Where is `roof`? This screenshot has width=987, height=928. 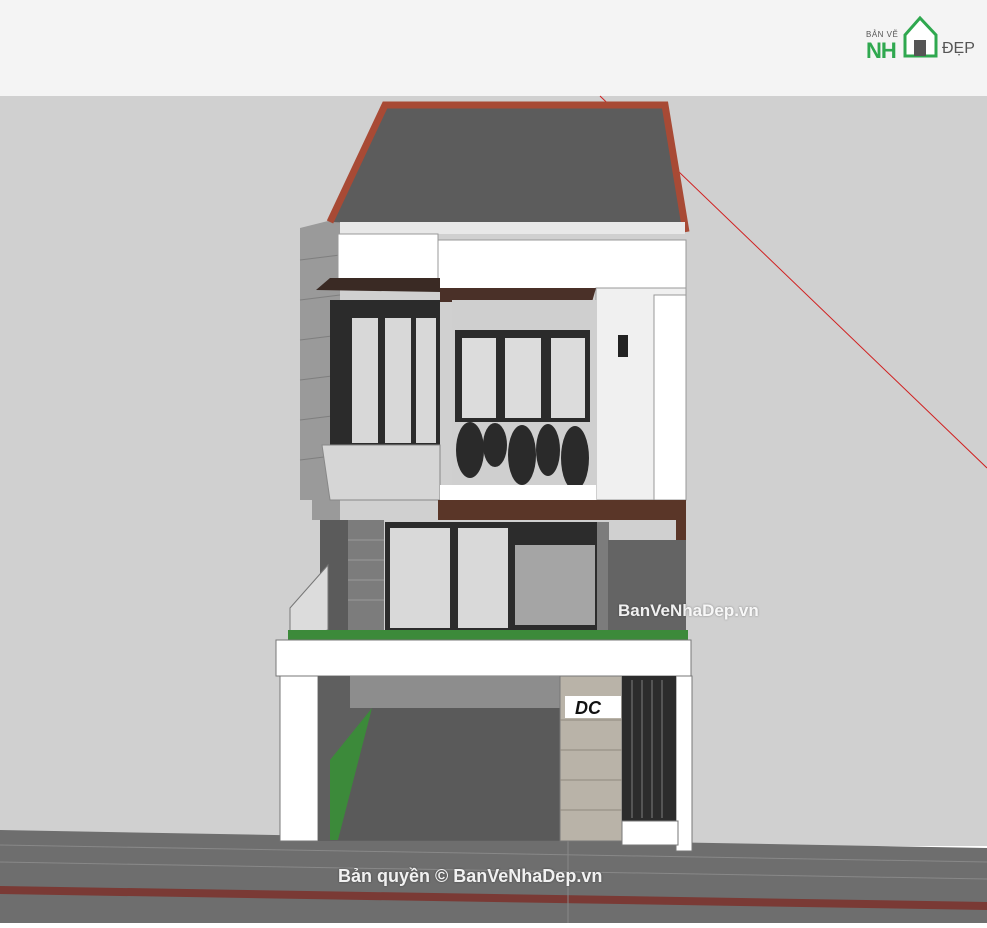
roof is located at coordinates (508, 168).